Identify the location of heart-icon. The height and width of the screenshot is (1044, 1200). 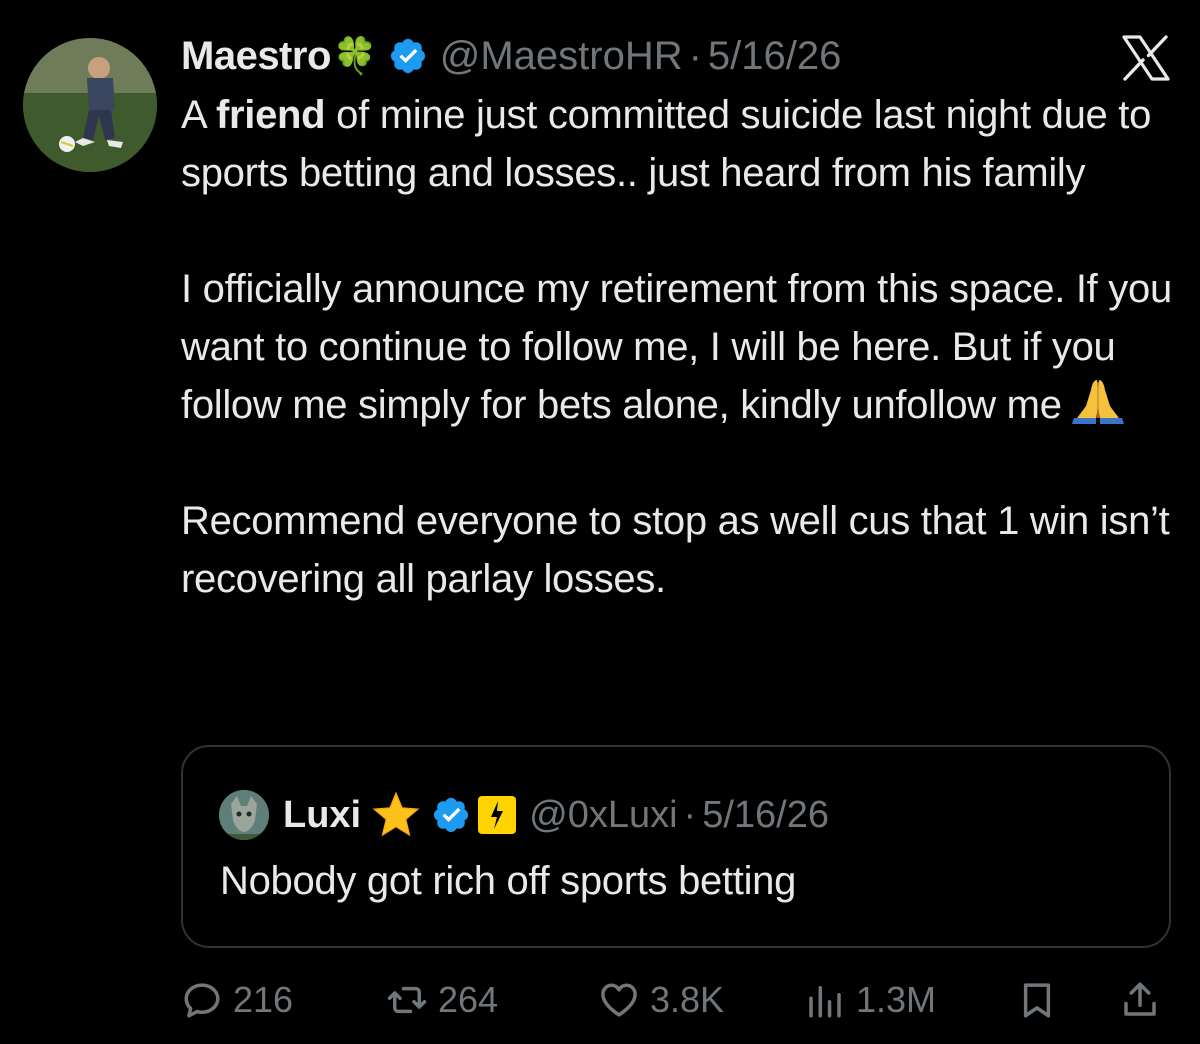
(619, 1000).